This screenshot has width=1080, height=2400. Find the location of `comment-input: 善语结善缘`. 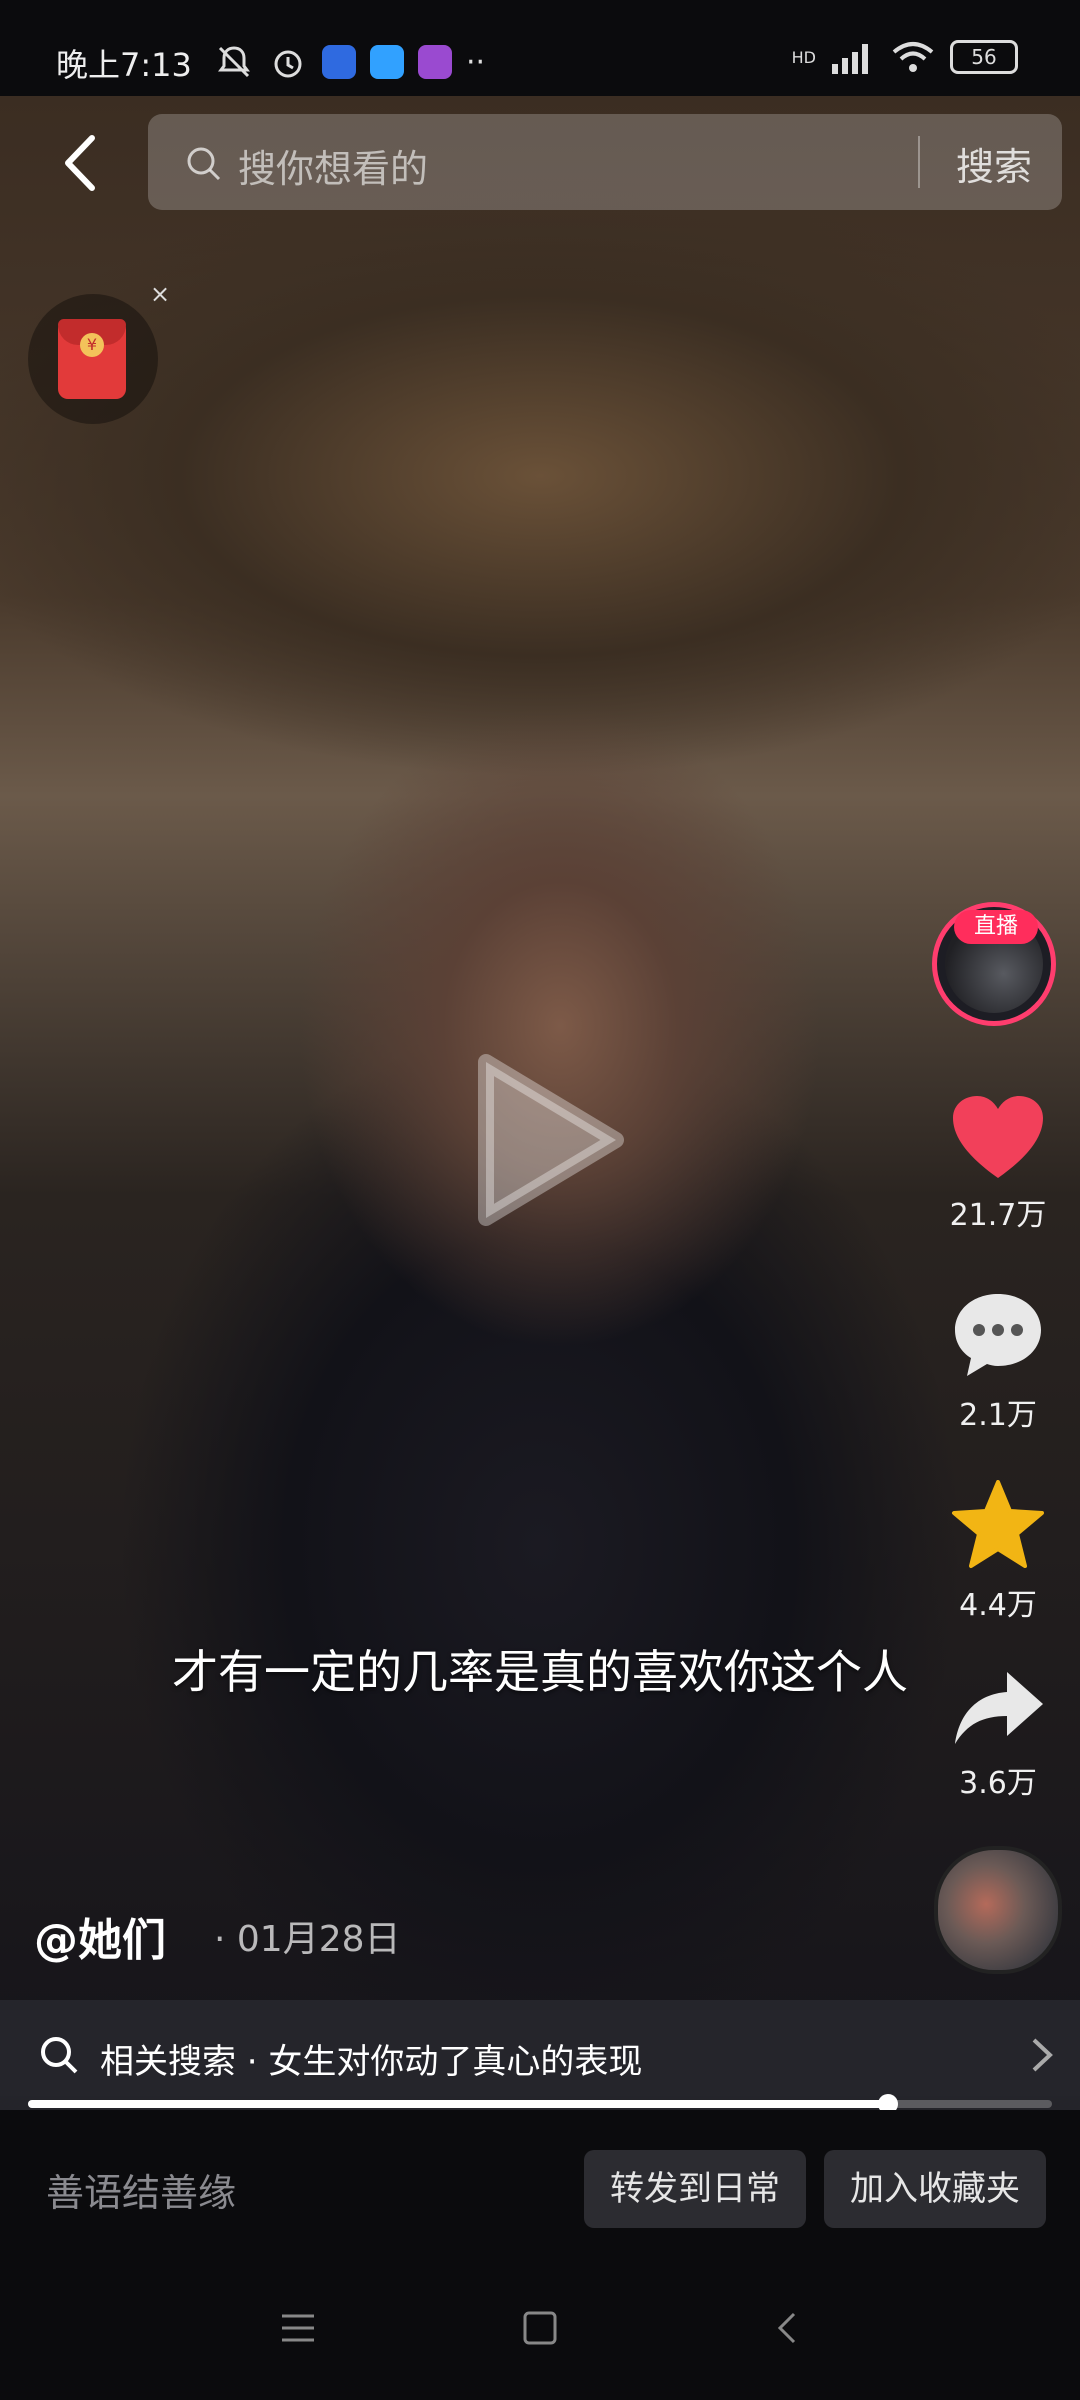

comment-input: 善语结善缘 is located at coordinates (141, 2189).